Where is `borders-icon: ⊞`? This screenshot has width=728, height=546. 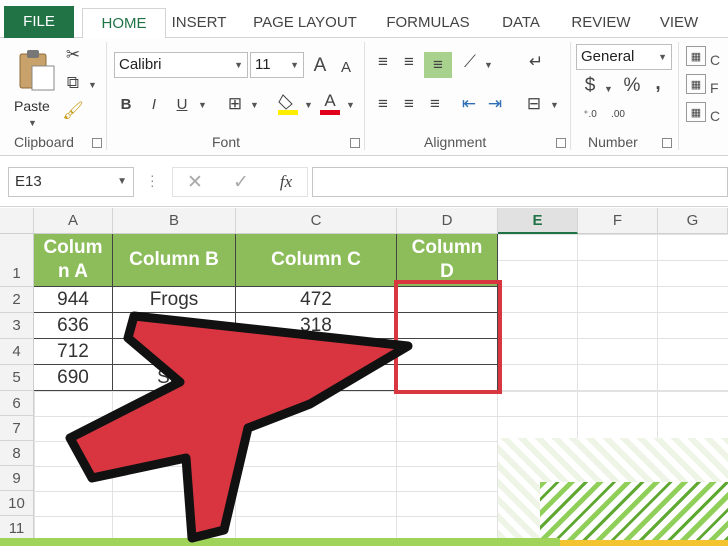 borders-icon: ⊞ is located at coordinates (235, 104).